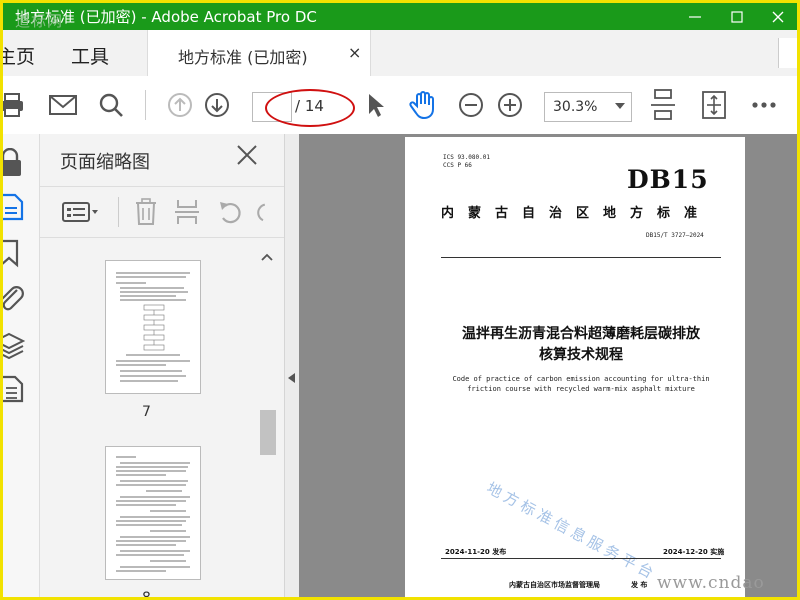 The image size is (800, 600). I want to click on thumbnail-options-button, so click(81, 212).